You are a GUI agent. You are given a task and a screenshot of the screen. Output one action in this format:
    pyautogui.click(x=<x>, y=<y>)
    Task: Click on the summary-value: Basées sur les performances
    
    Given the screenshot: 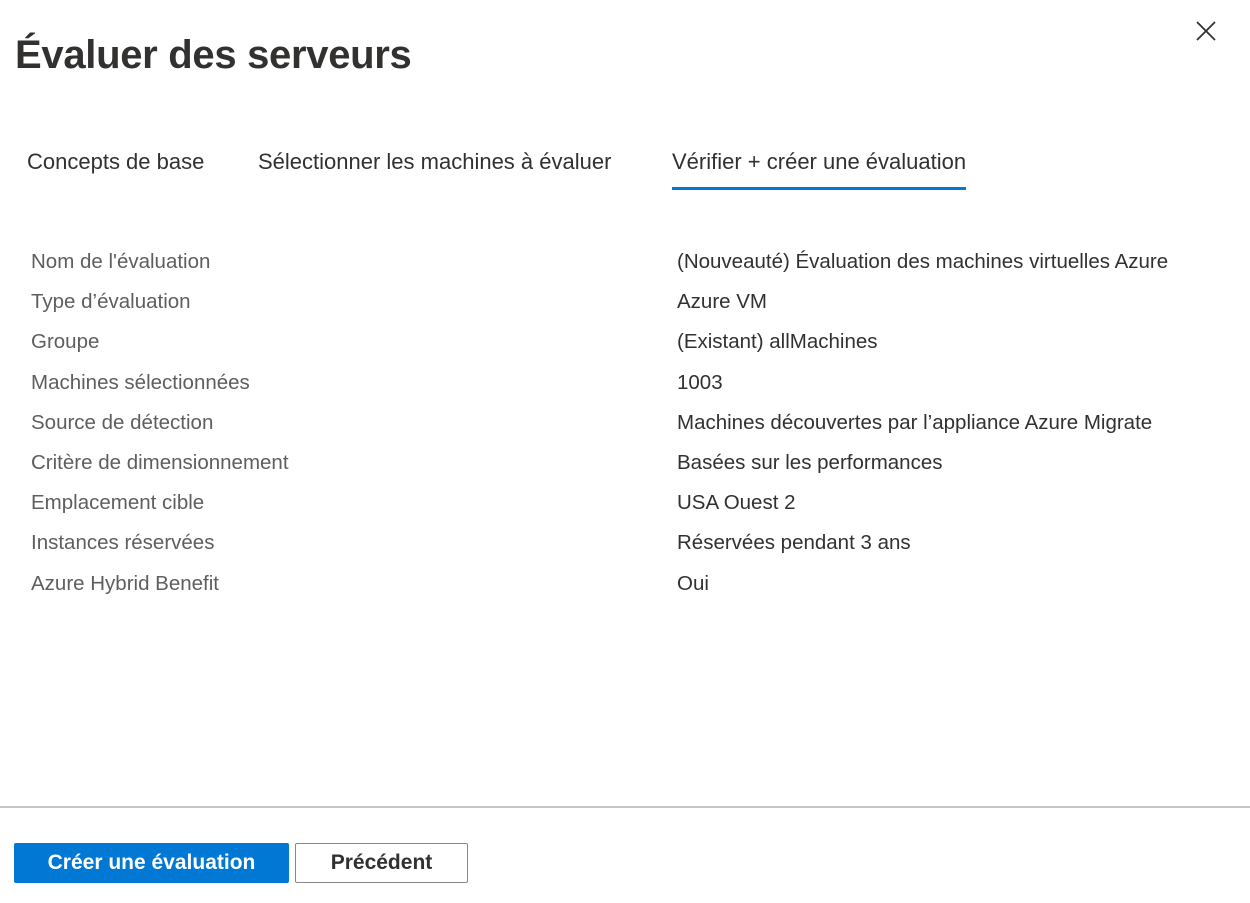 What is the action you would take?
    pyautogui.click(x=810, y=462)
    